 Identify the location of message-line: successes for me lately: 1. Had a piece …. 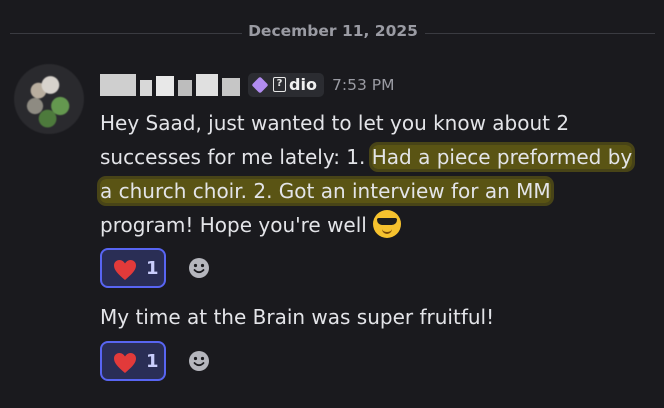
(380, 157).